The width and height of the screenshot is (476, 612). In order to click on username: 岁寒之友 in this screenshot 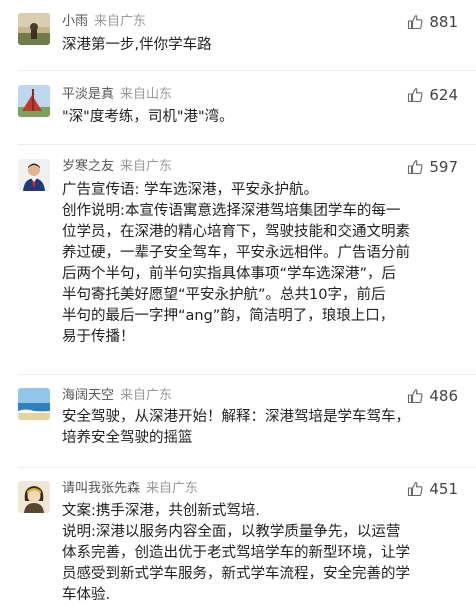, I will do `click(88, 166)`.